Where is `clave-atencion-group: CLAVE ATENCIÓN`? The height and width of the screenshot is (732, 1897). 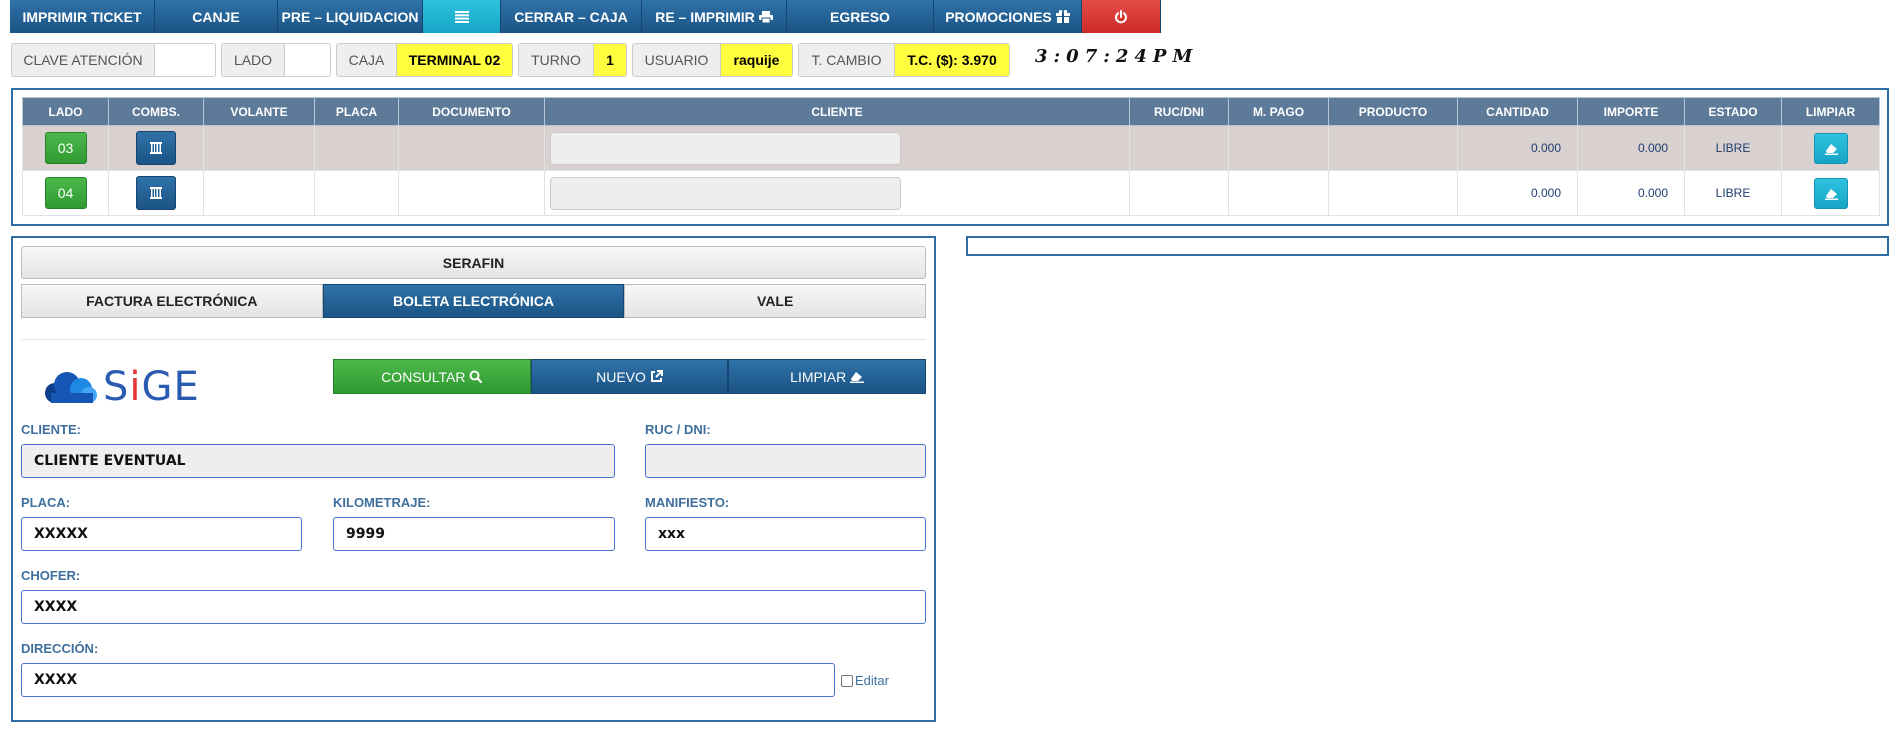
clave-atencion-group: CLAVE ATENCIÓN is located at coordinates (113, 60).